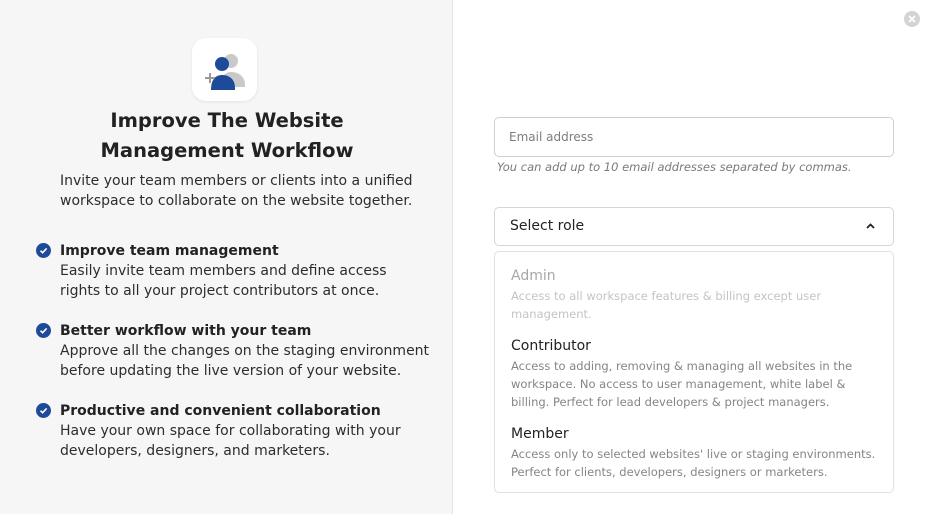 Image resolution: width=927 pixels, height=514 pixels. I want to click on feature-title: Productive and convenient collaboration, so click(220, 411).